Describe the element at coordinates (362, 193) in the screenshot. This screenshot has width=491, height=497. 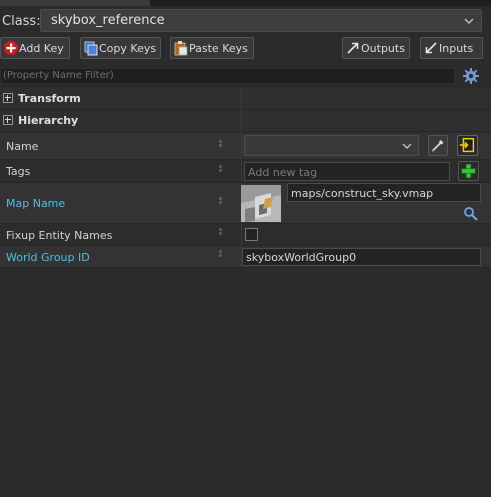
I see `map-name-value: maps/construct_sky.vmap` at that location.